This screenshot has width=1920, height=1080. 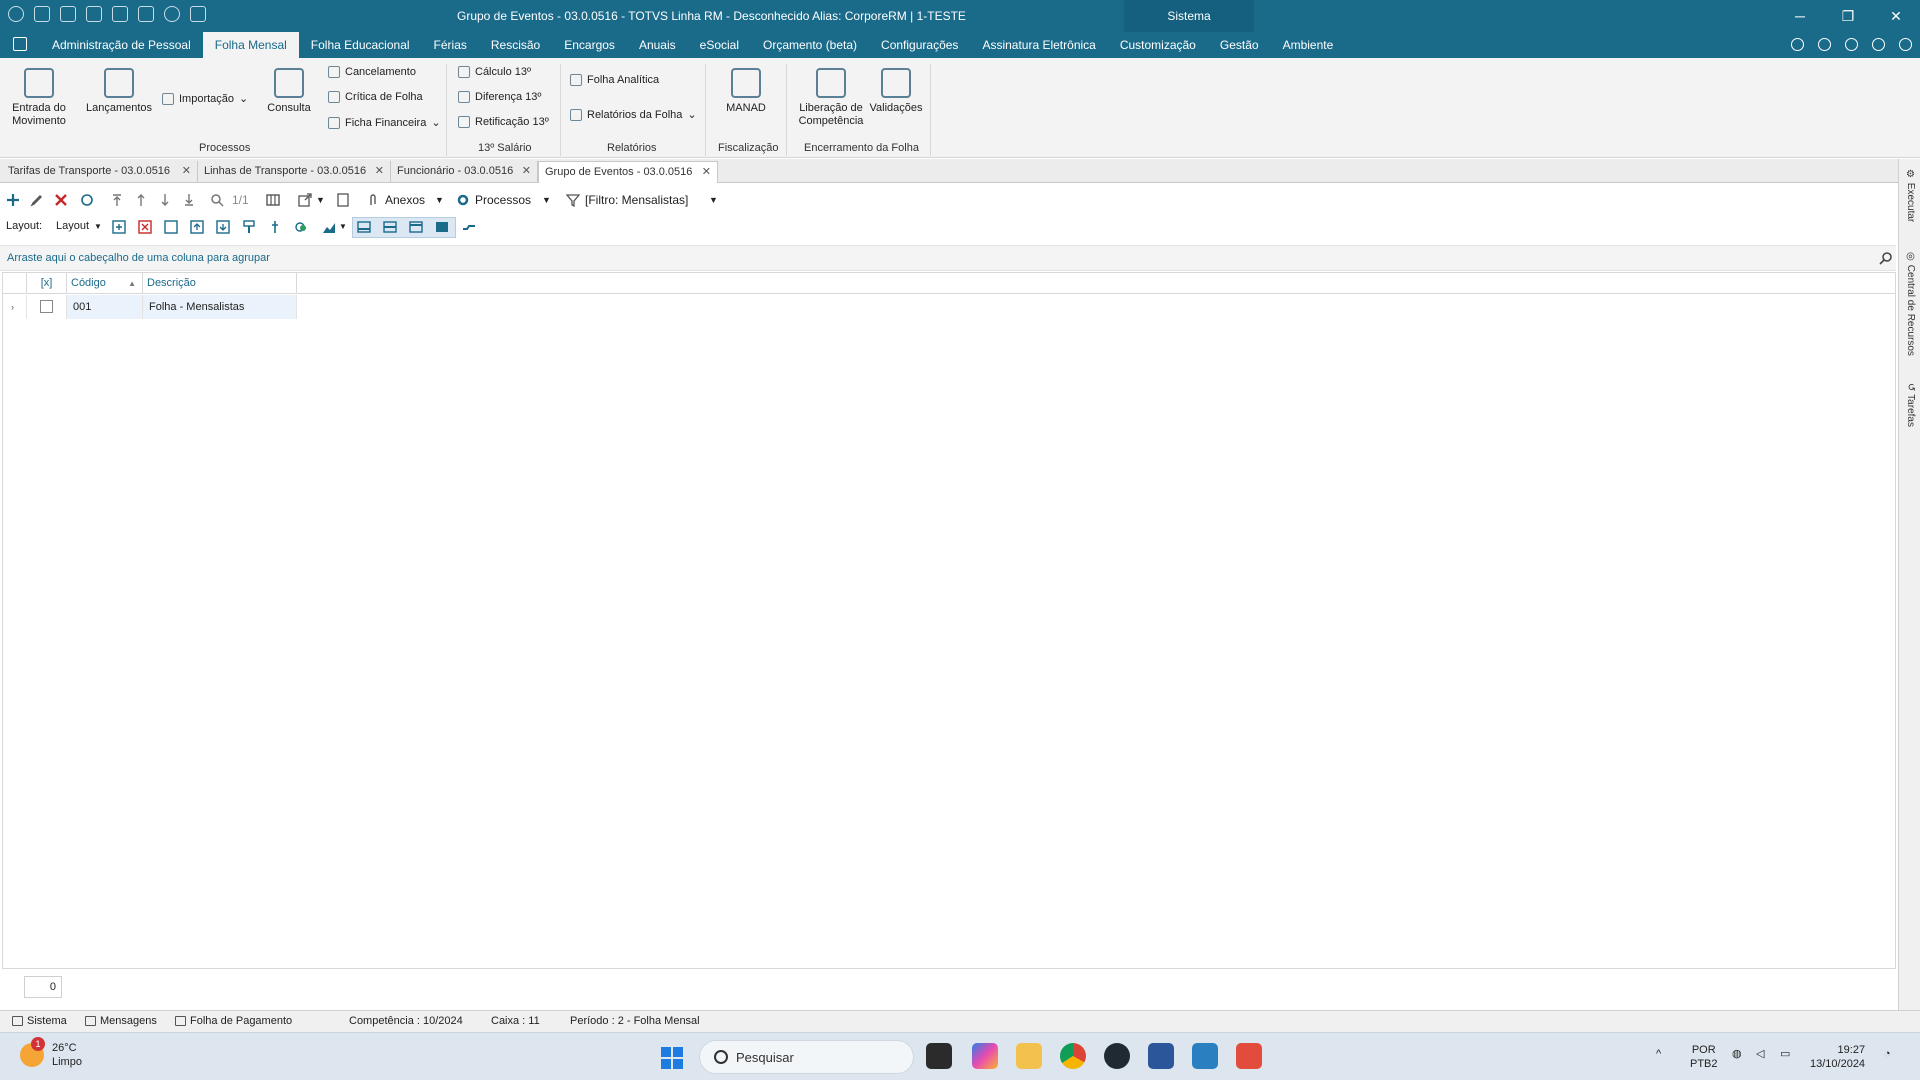 I want to click on cancelamento-button: Cancelamento, so click(x=372, y=72).